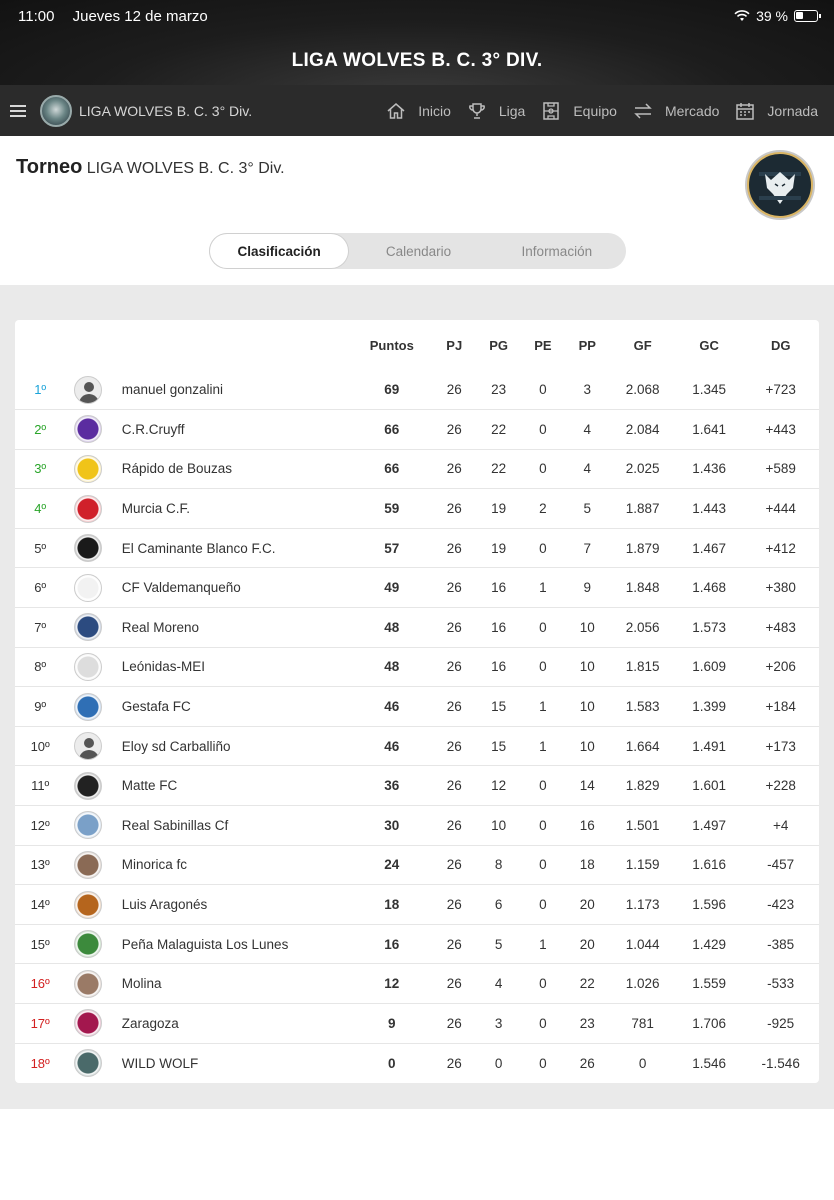 Image resolution: width=834 pixels, height=1200 pixels. I want to click on team-name: El Caminante Blanco F.C., so click(230, 547).